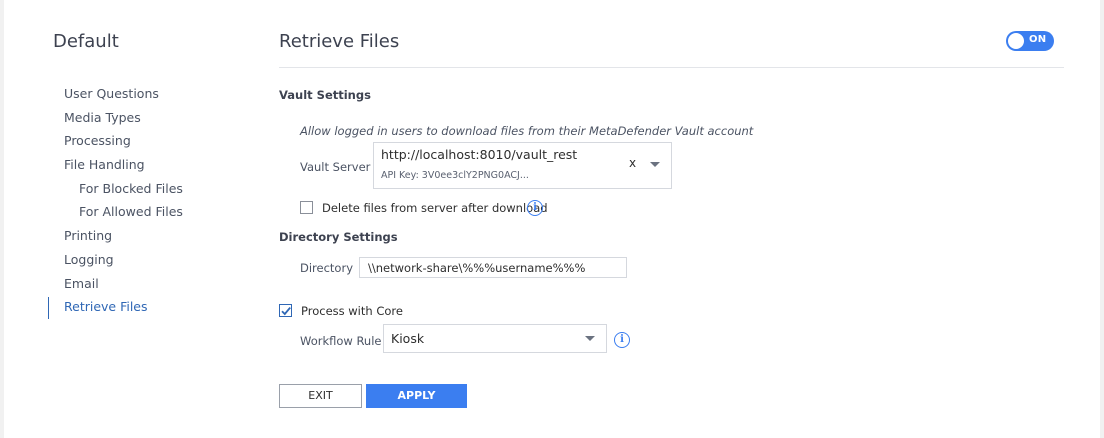 The width and height of the screenshot is (1104, 438). What do you see at coordinates (479, 154) in the screenshot?
I see `vault-server-url: http://localhost:8010/vault_rest` at bounding box center [479, 154].